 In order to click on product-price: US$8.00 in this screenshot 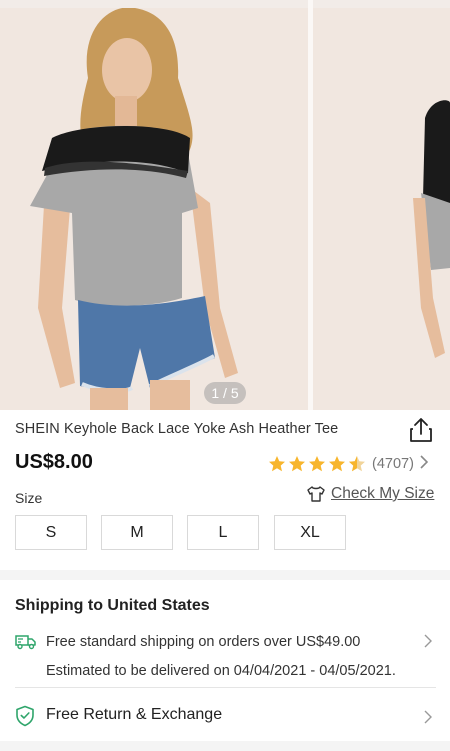, I will do `click(54, 462)`.